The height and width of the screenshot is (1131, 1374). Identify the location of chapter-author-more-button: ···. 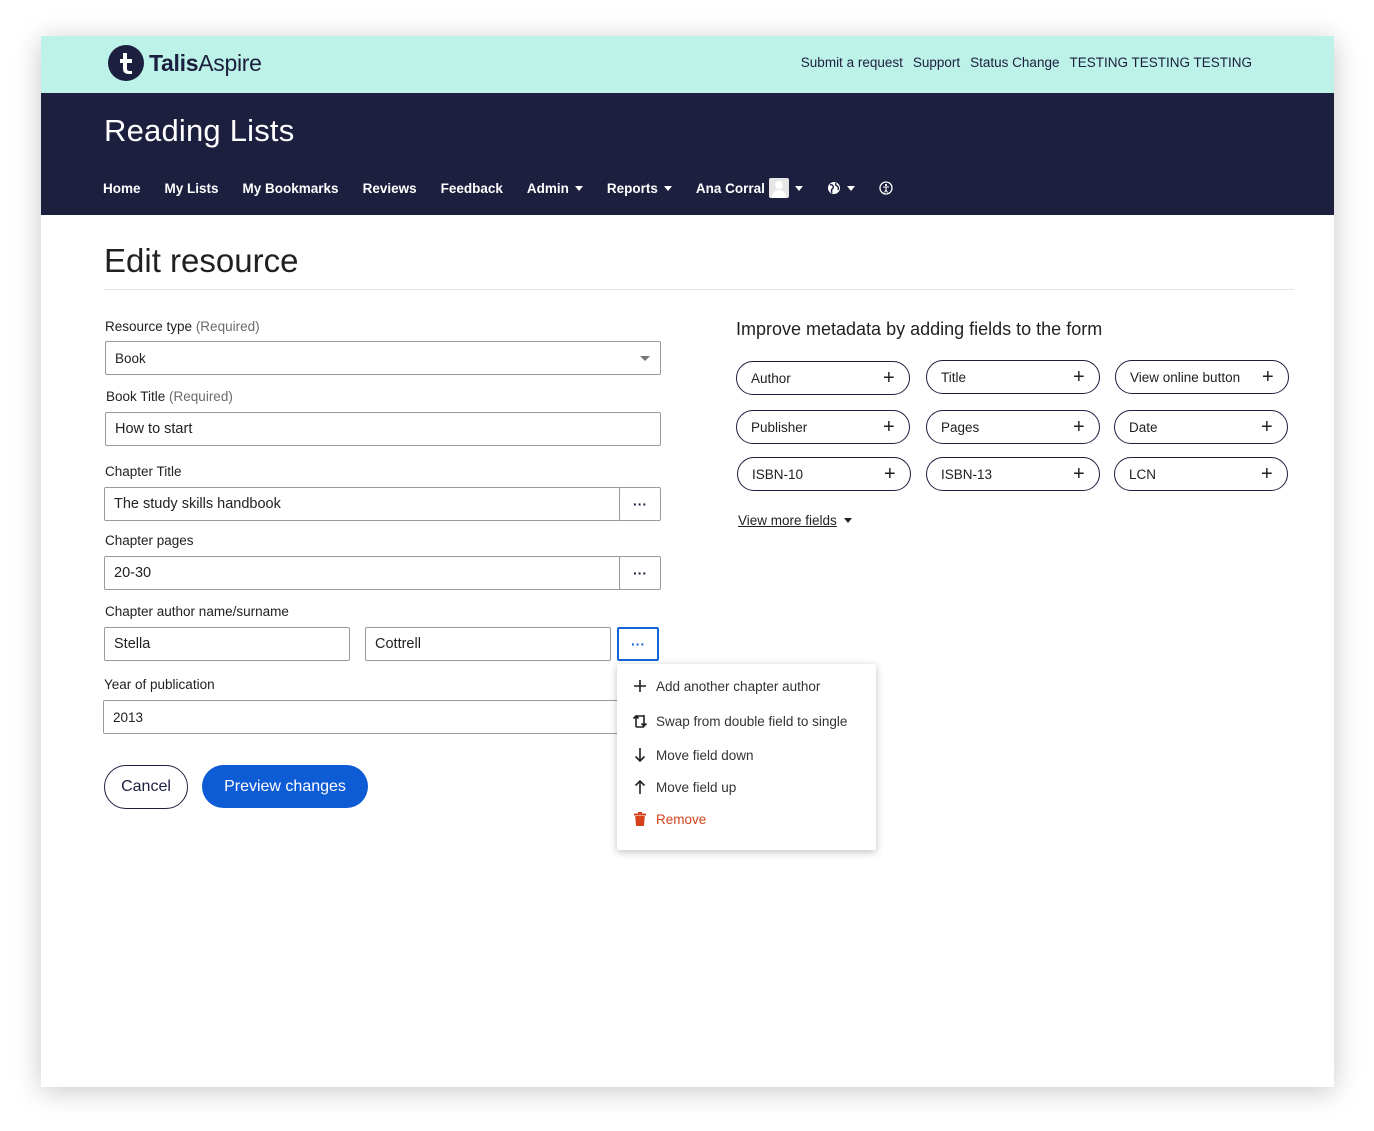
(638, 644).